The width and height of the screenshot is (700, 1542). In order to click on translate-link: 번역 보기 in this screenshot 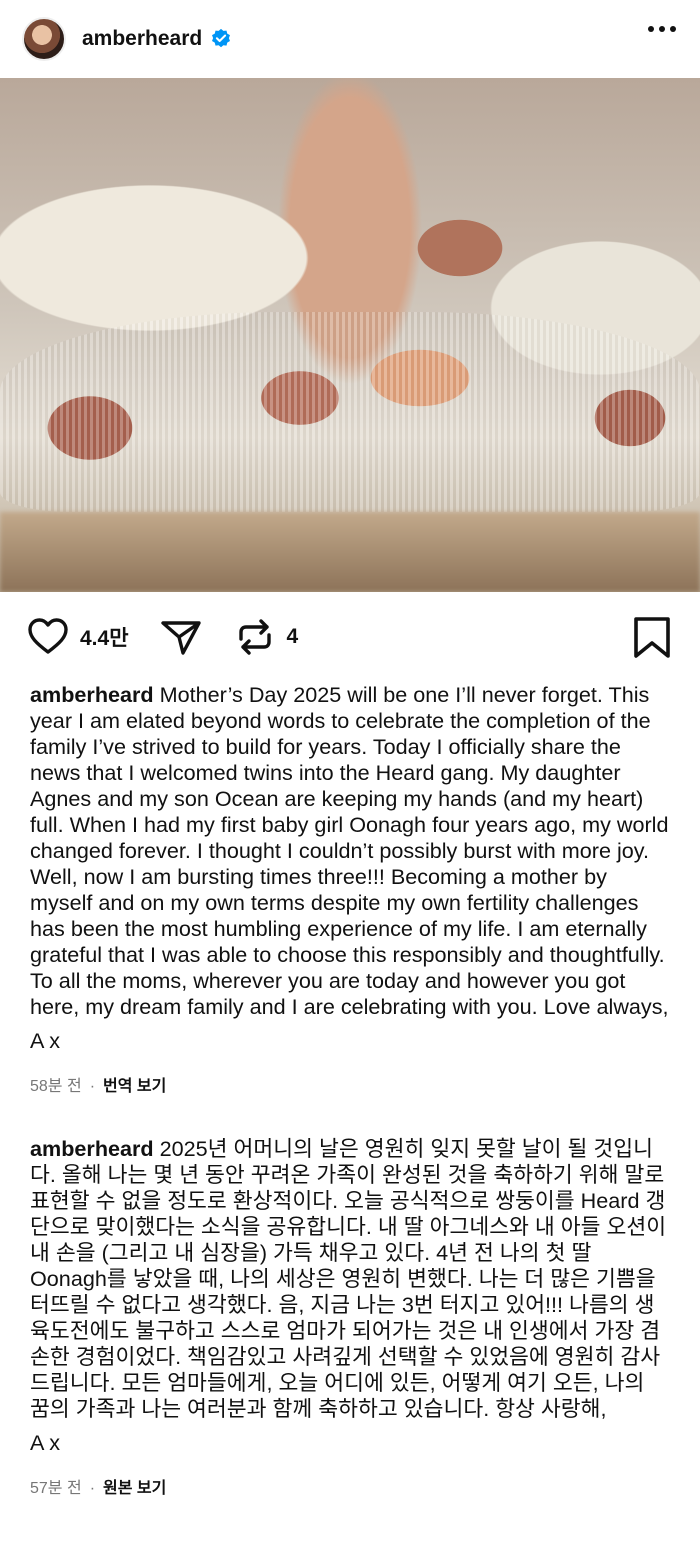, I will do `click(134, 1087)`.